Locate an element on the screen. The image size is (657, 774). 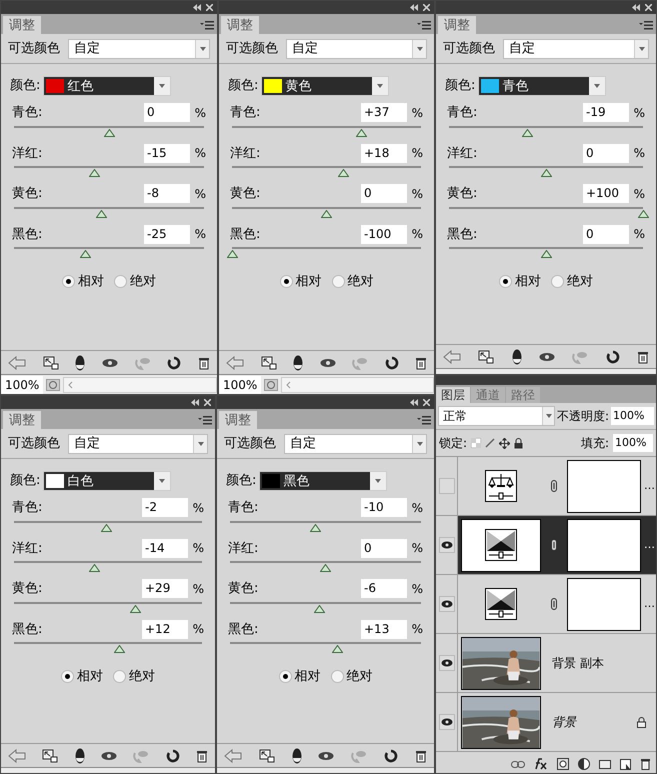
value-field: +13 is located at coordinates (384, 629).